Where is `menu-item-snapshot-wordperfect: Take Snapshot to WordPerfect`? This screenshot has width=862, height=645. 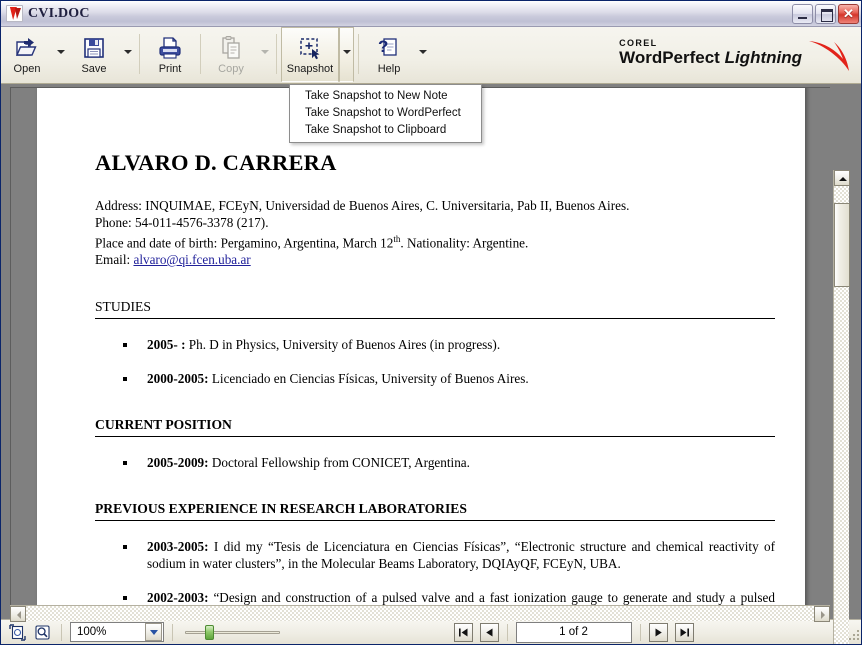
menu-item-snapshot-wordperfect: Take Snapshot to WordPerfect is located at coordinates (385, 113).